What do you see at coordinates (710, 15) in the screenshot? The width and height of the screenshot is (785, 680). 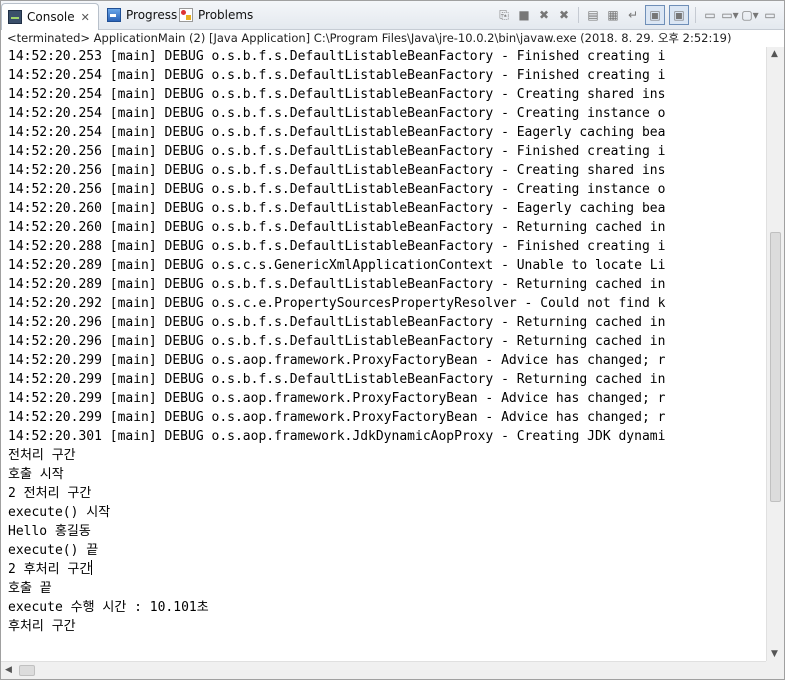 I see `pin-console-icon: ▭` at bounding box center [710, 15].